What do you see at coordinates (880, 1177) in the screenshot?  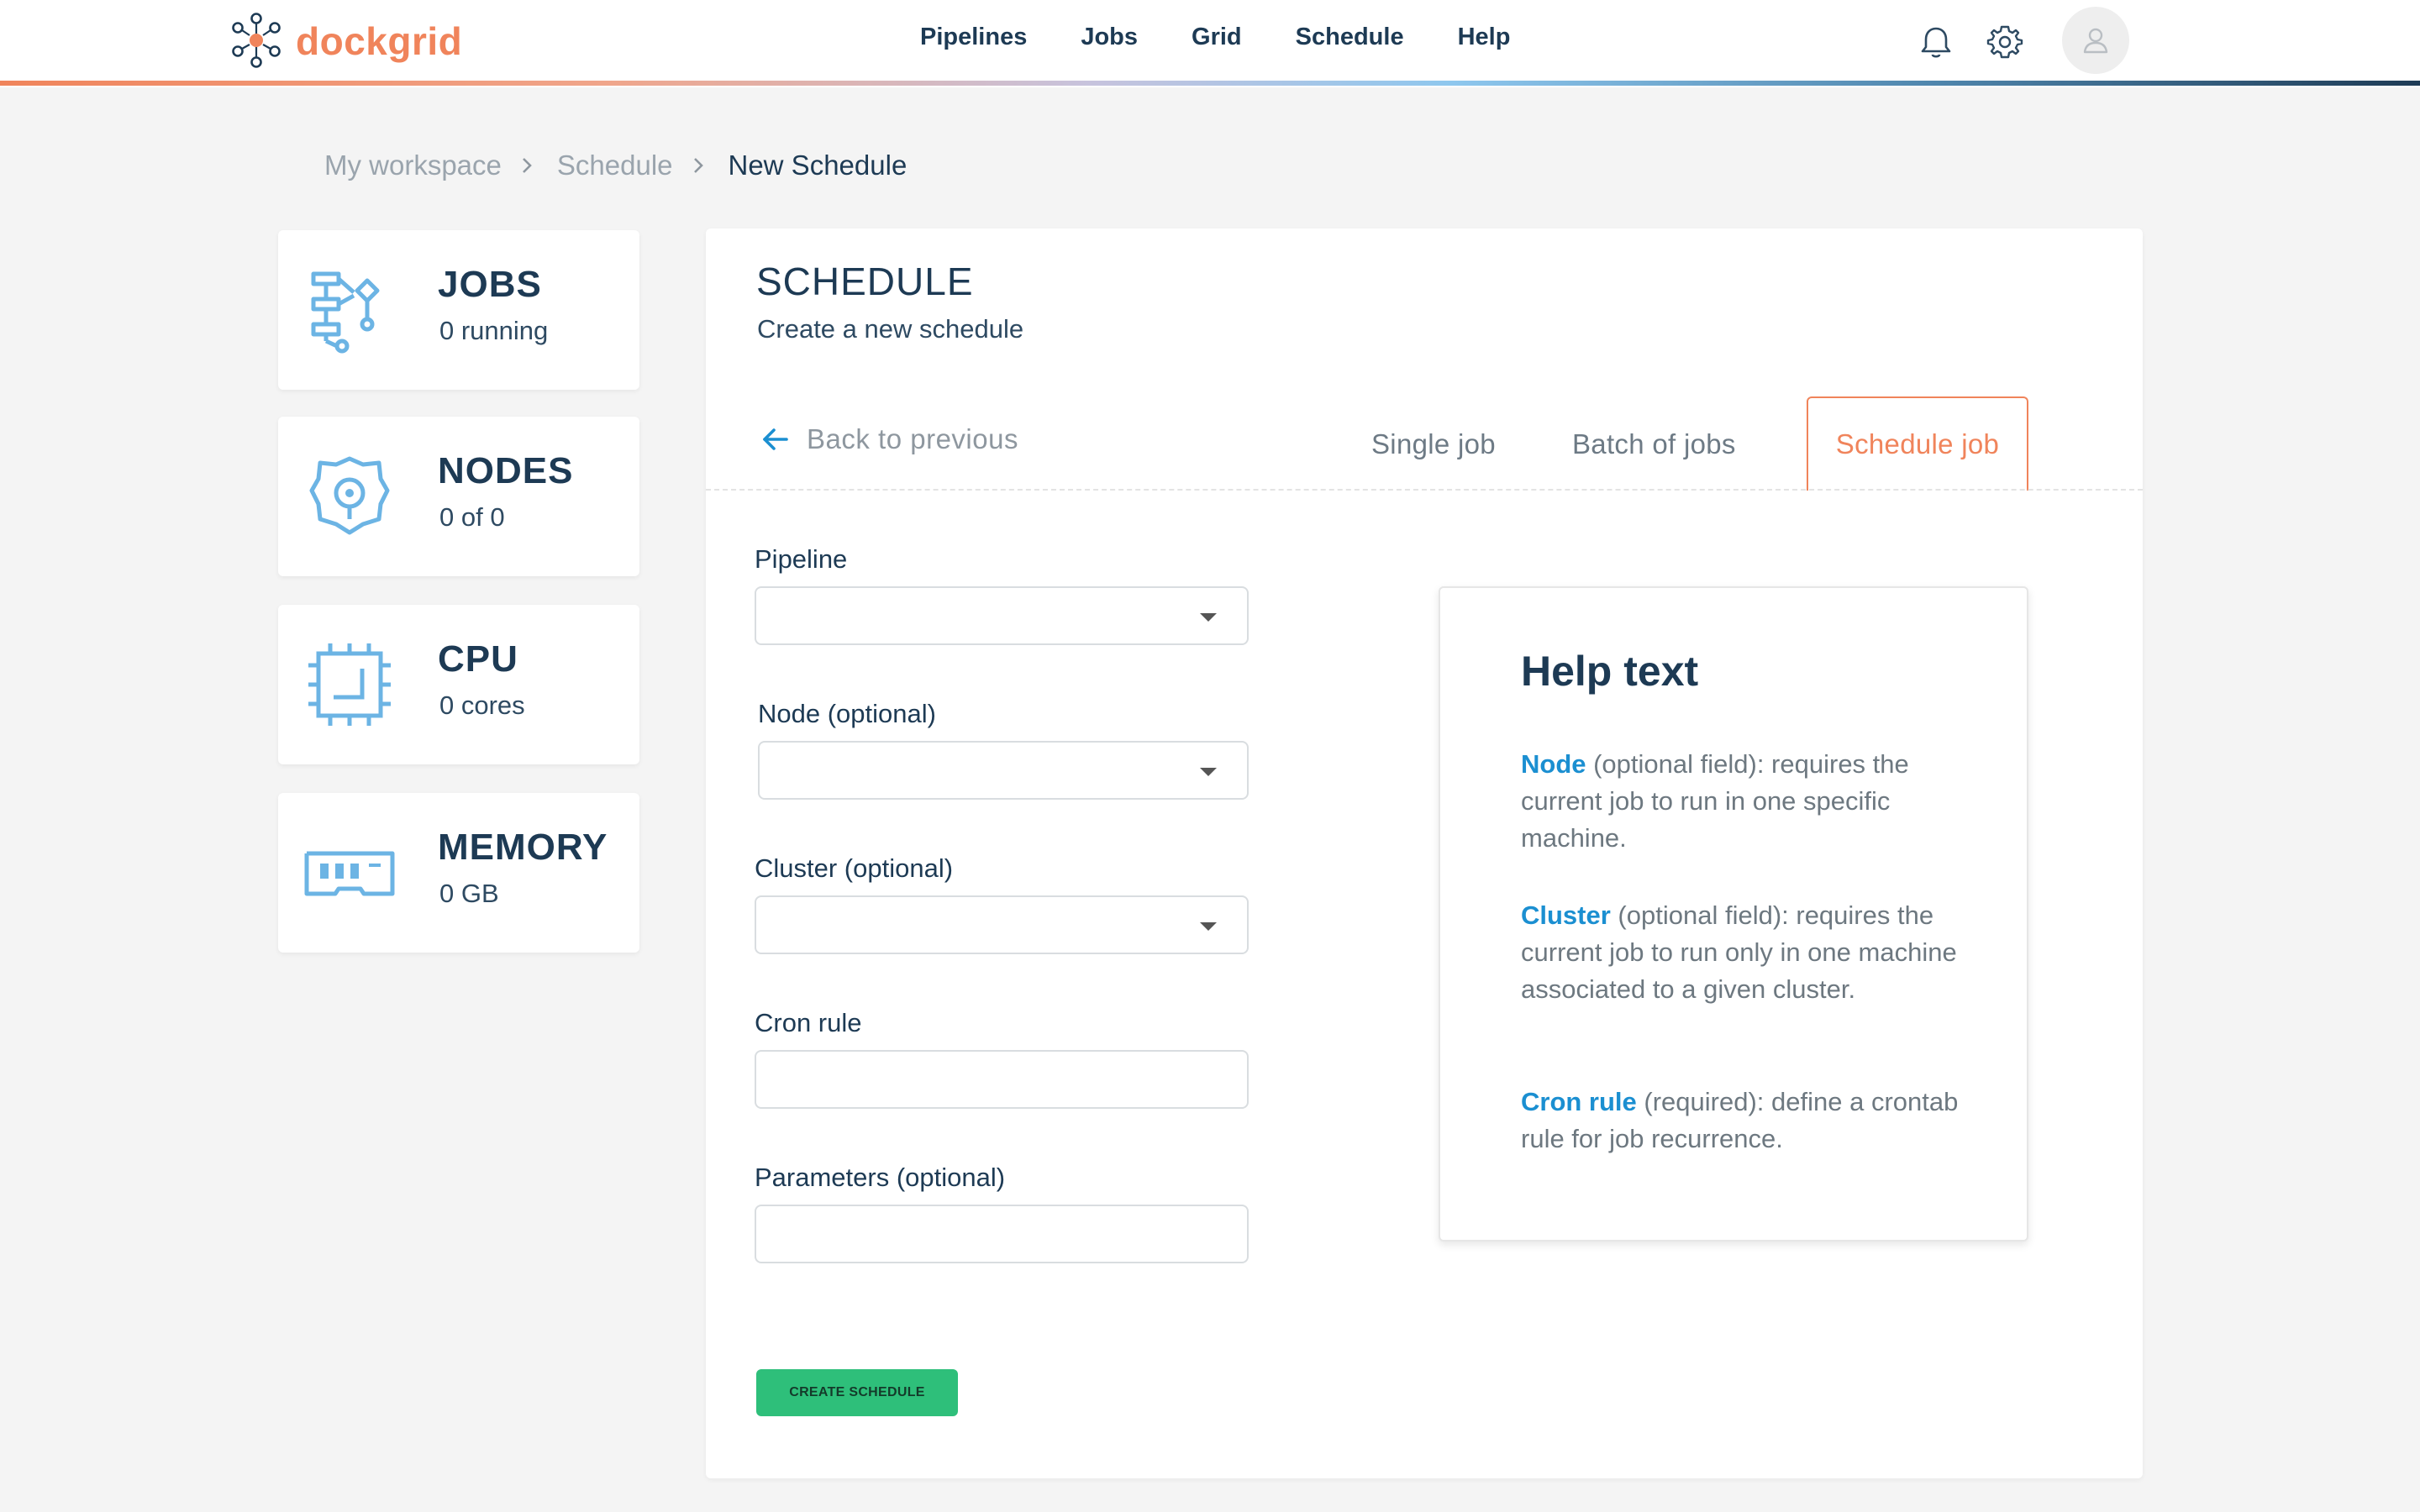 I see `parameters-label: Parameters (optional)` at bounding box center [880, 1177].